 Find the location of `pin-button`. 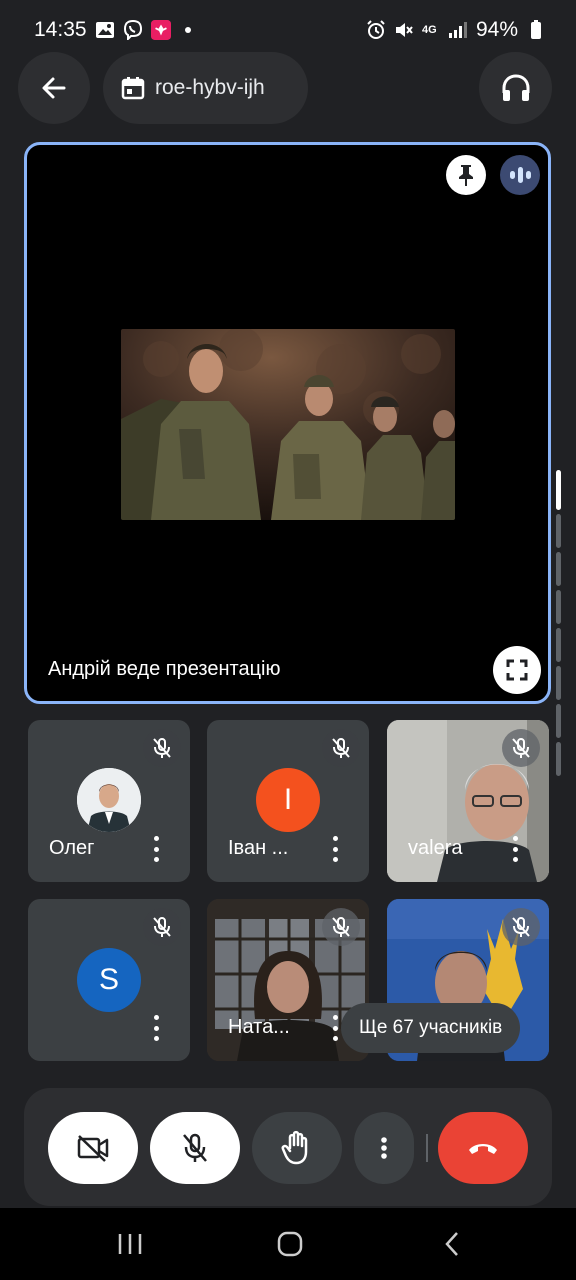

pin-button is located at coordinates (466, 175).